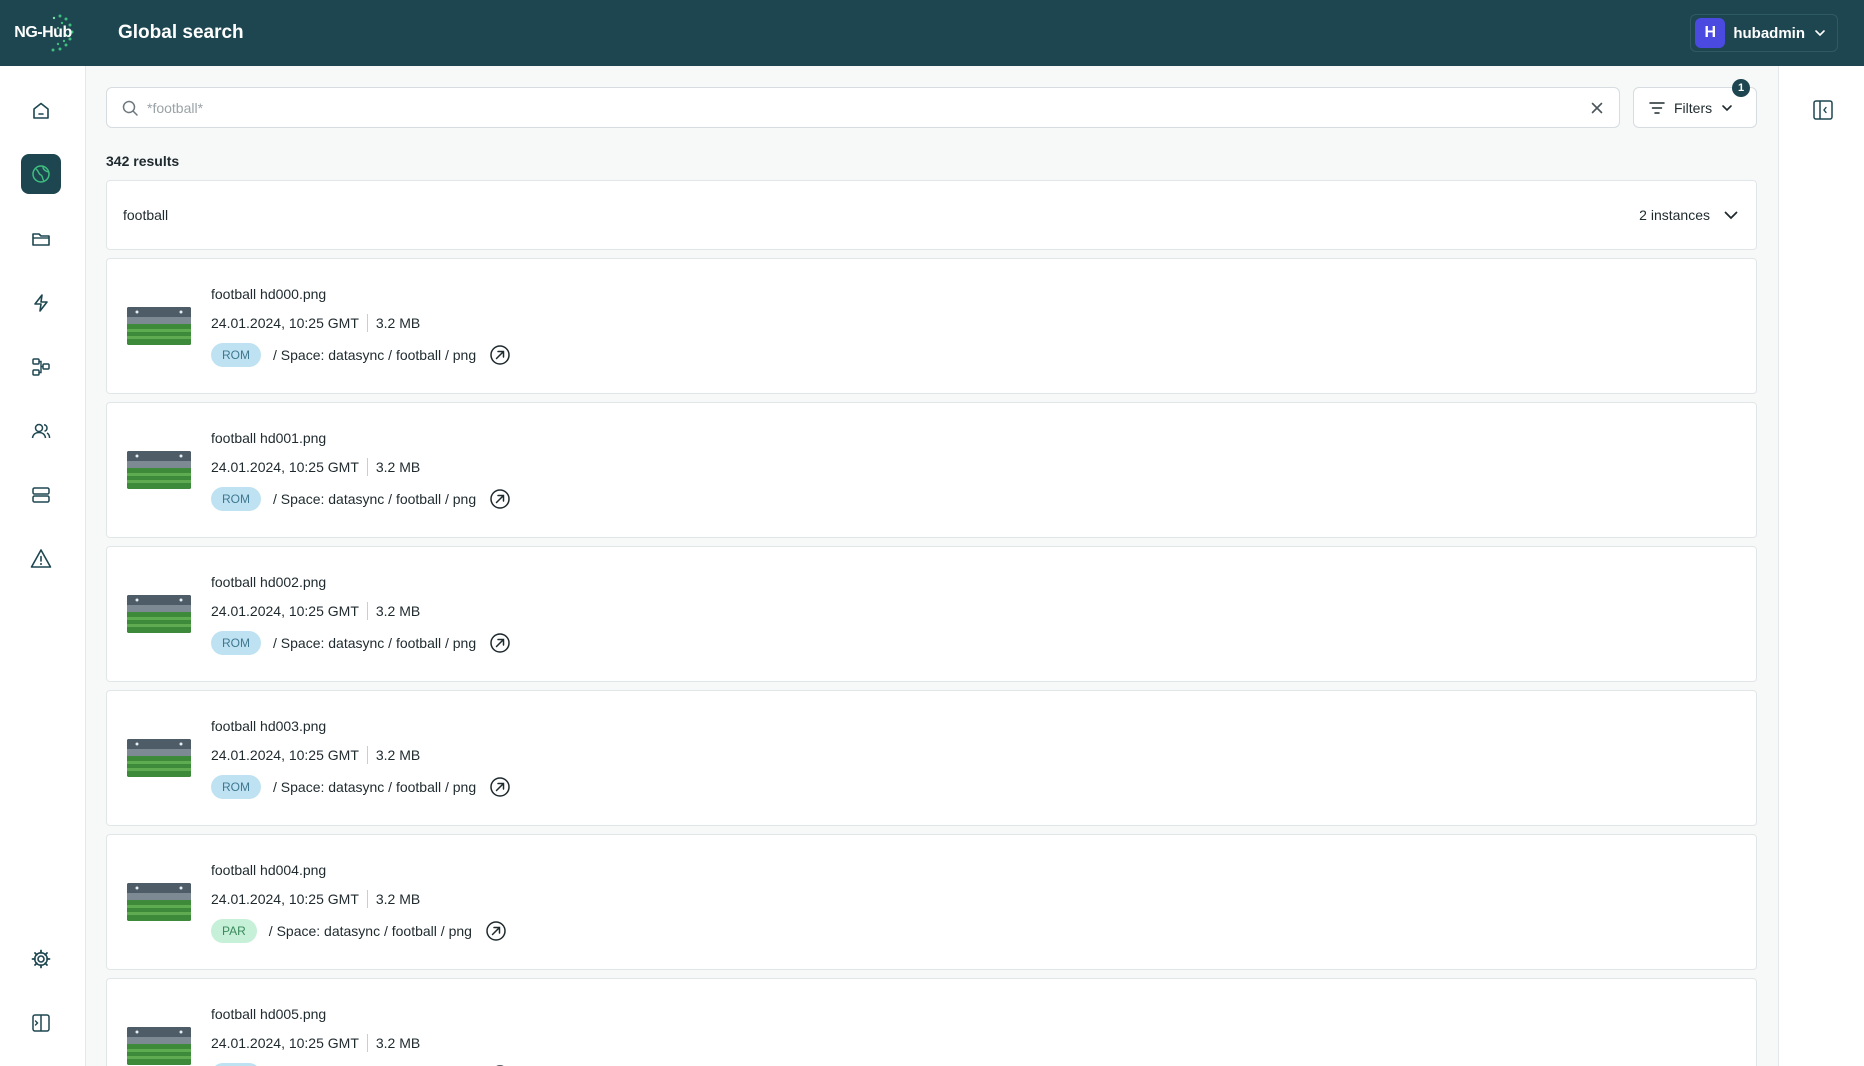 Image resolution: width=1864 pixels, height=1066 pixels. I want to click on nav-alerts, so click(41, 559).